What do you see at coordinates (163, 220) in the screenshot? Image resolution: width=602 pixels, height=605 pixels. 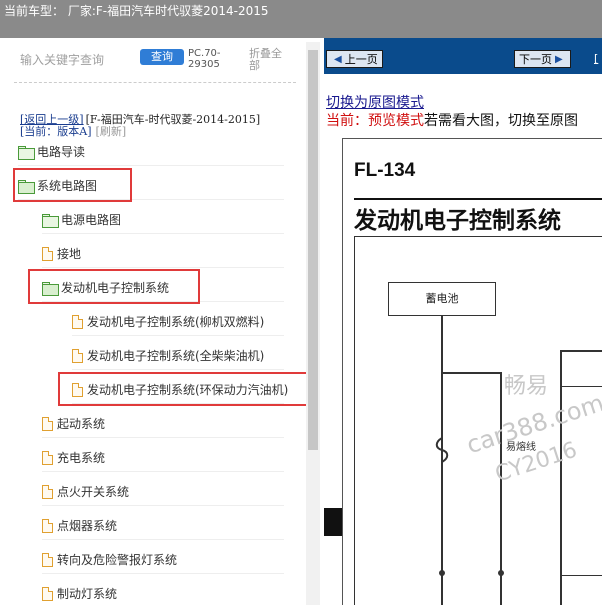 I see `tree-item-power-circuit: 电源电路图` at bounding box center [163, 220].